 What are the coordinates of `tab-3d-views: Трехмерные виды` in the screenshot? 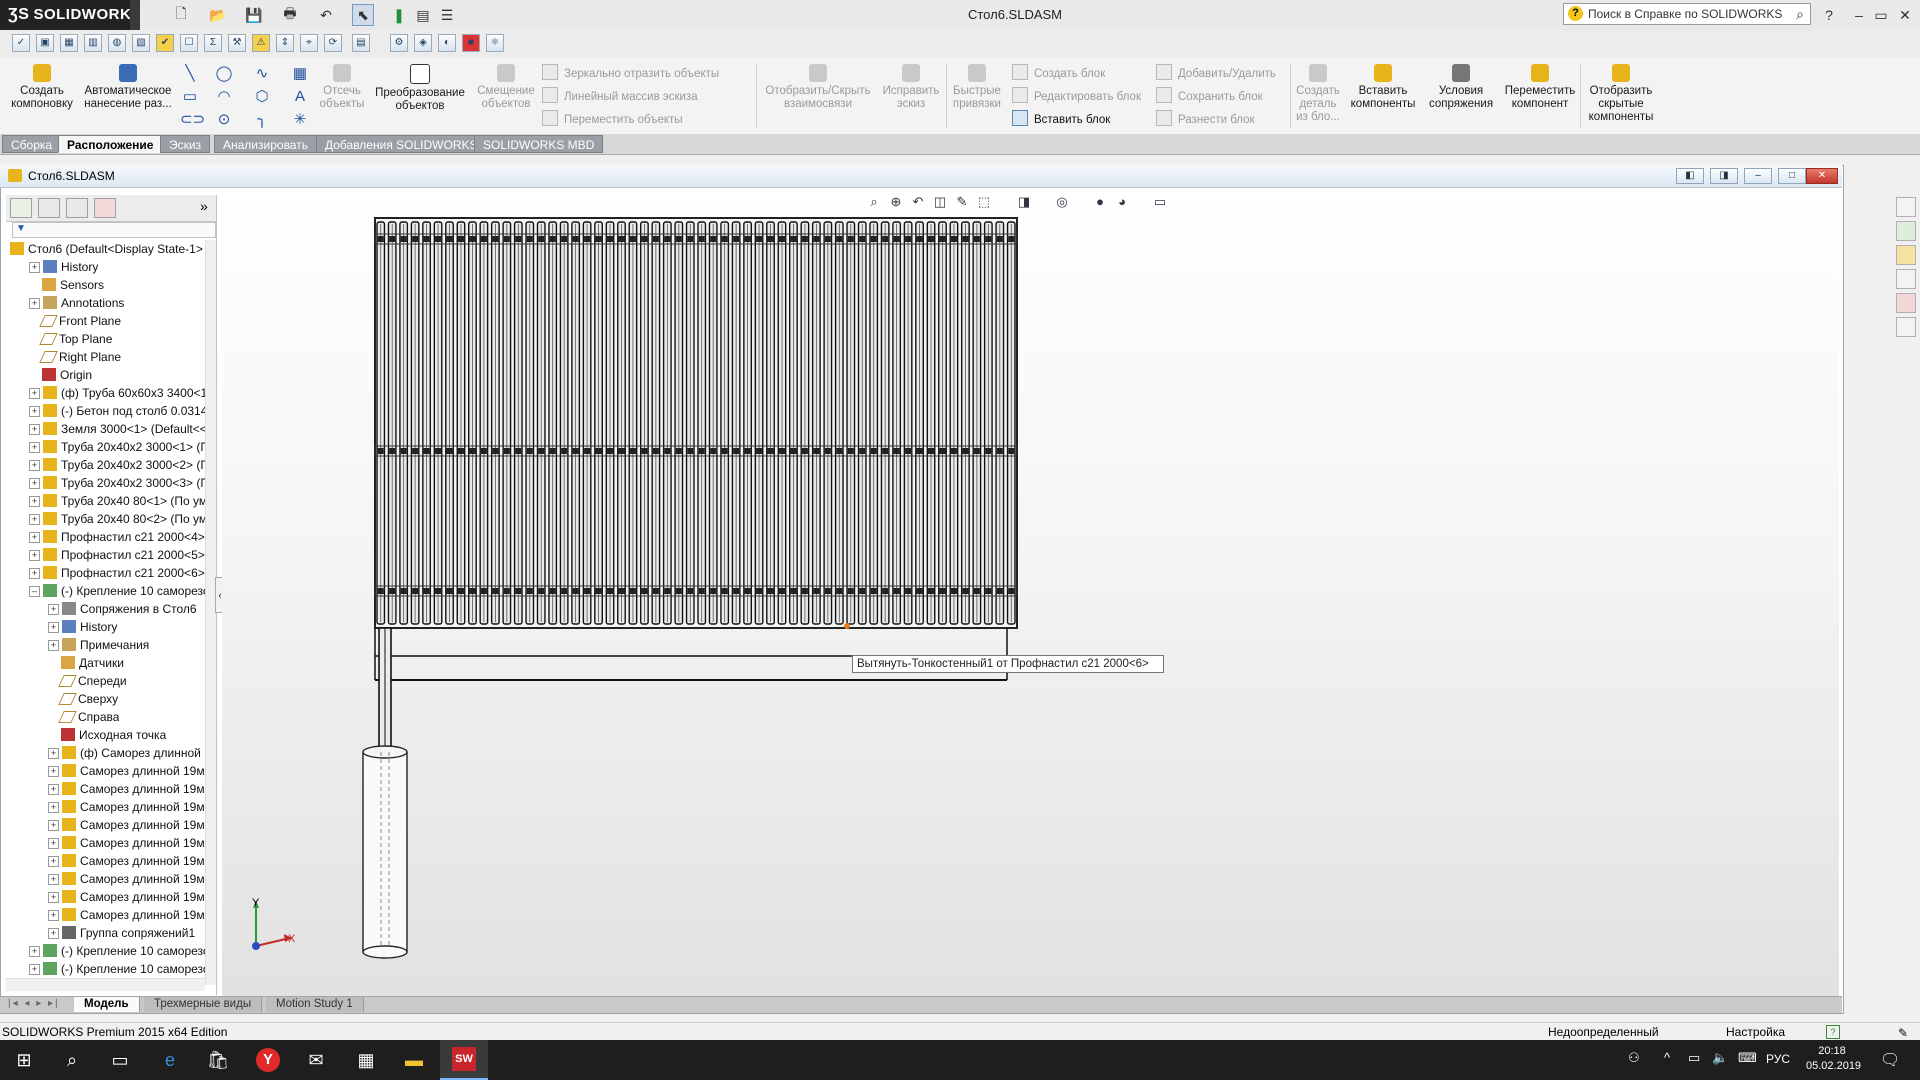 It's located at (203, 1004).